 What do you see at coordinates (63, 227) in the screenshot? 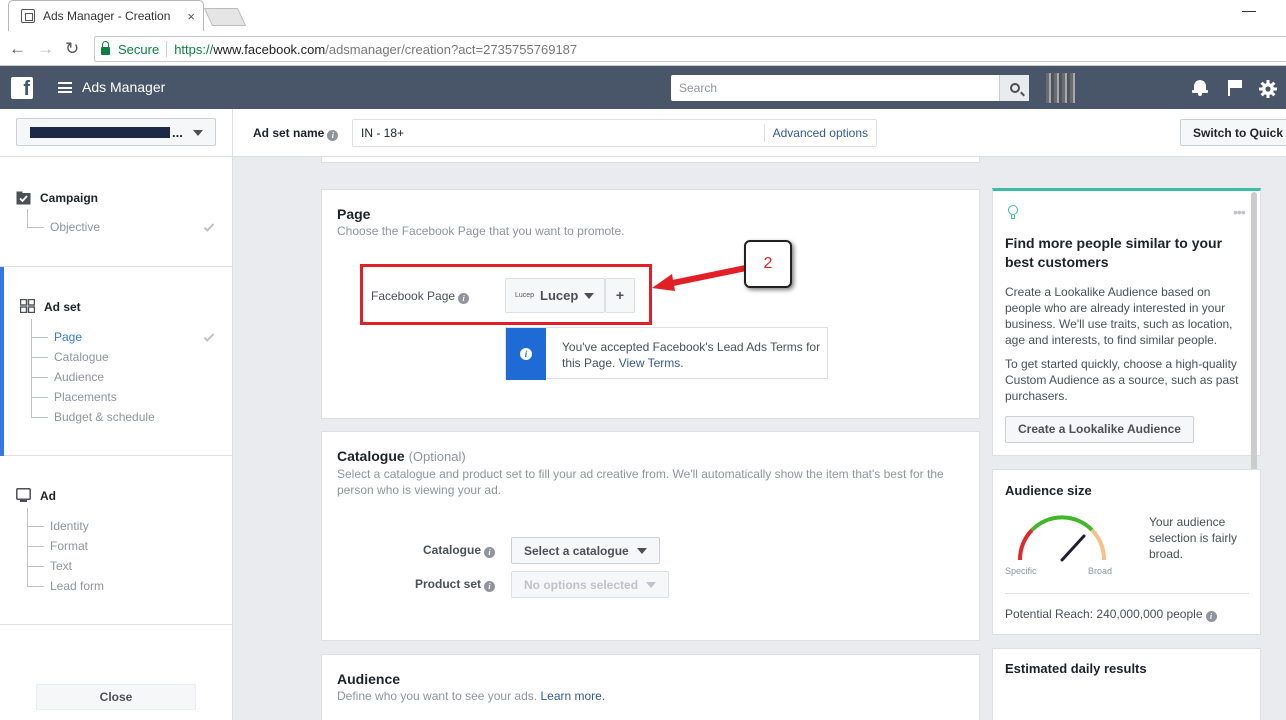
I see `sidebar-item-objective: Objective` at bounding box center [63, 227].